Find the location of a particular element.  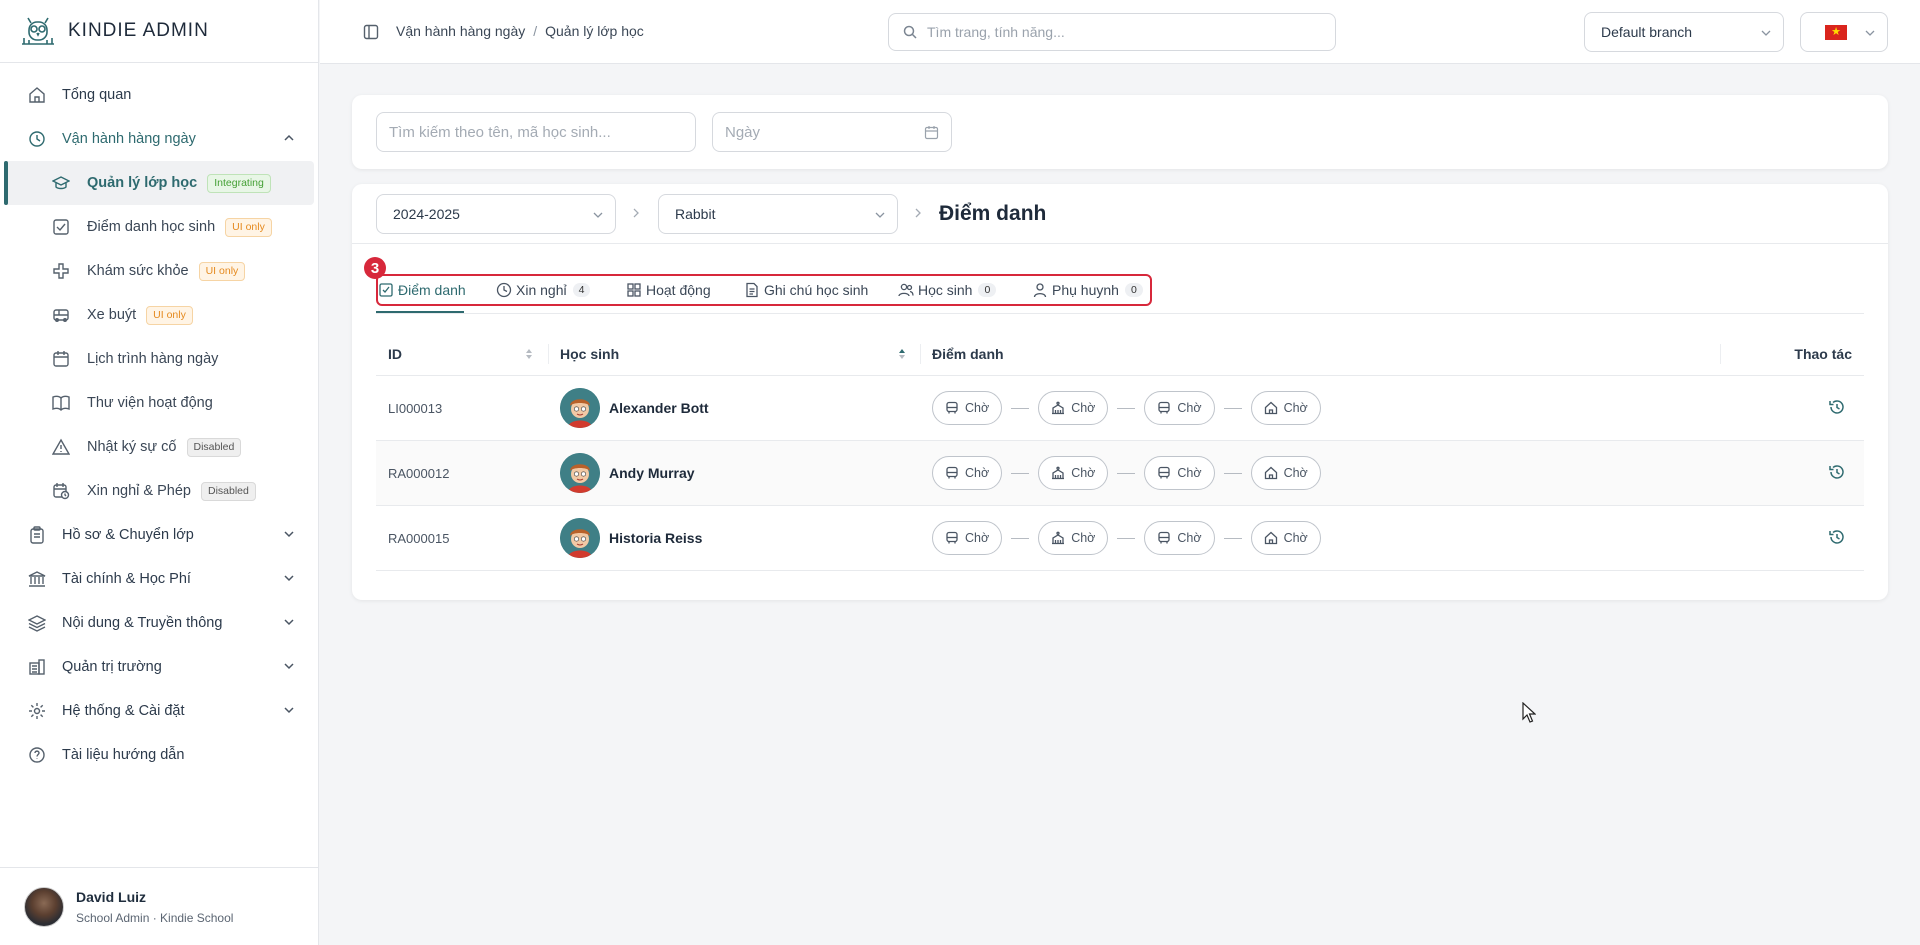

sidebar-item-ho-so: Hồ sơ & Chuyển lớp is located at coordinates (159, 535).